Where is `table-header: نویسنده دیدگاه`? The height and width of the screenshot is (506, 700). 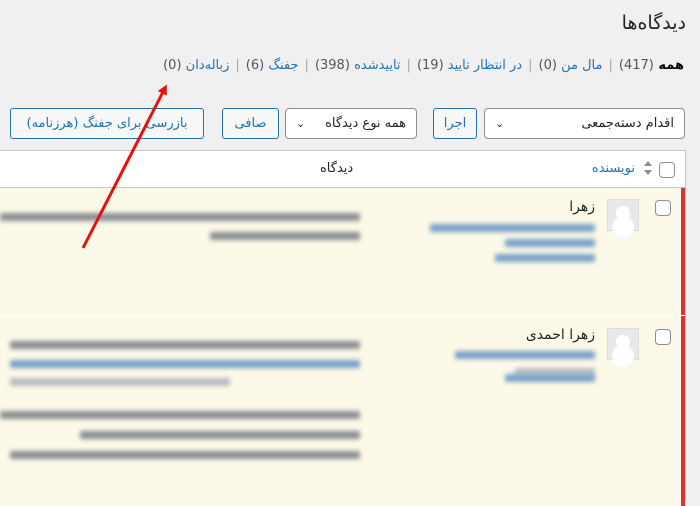
table-header: نویسنده دیدگاه is located at coordinates (342, 169).